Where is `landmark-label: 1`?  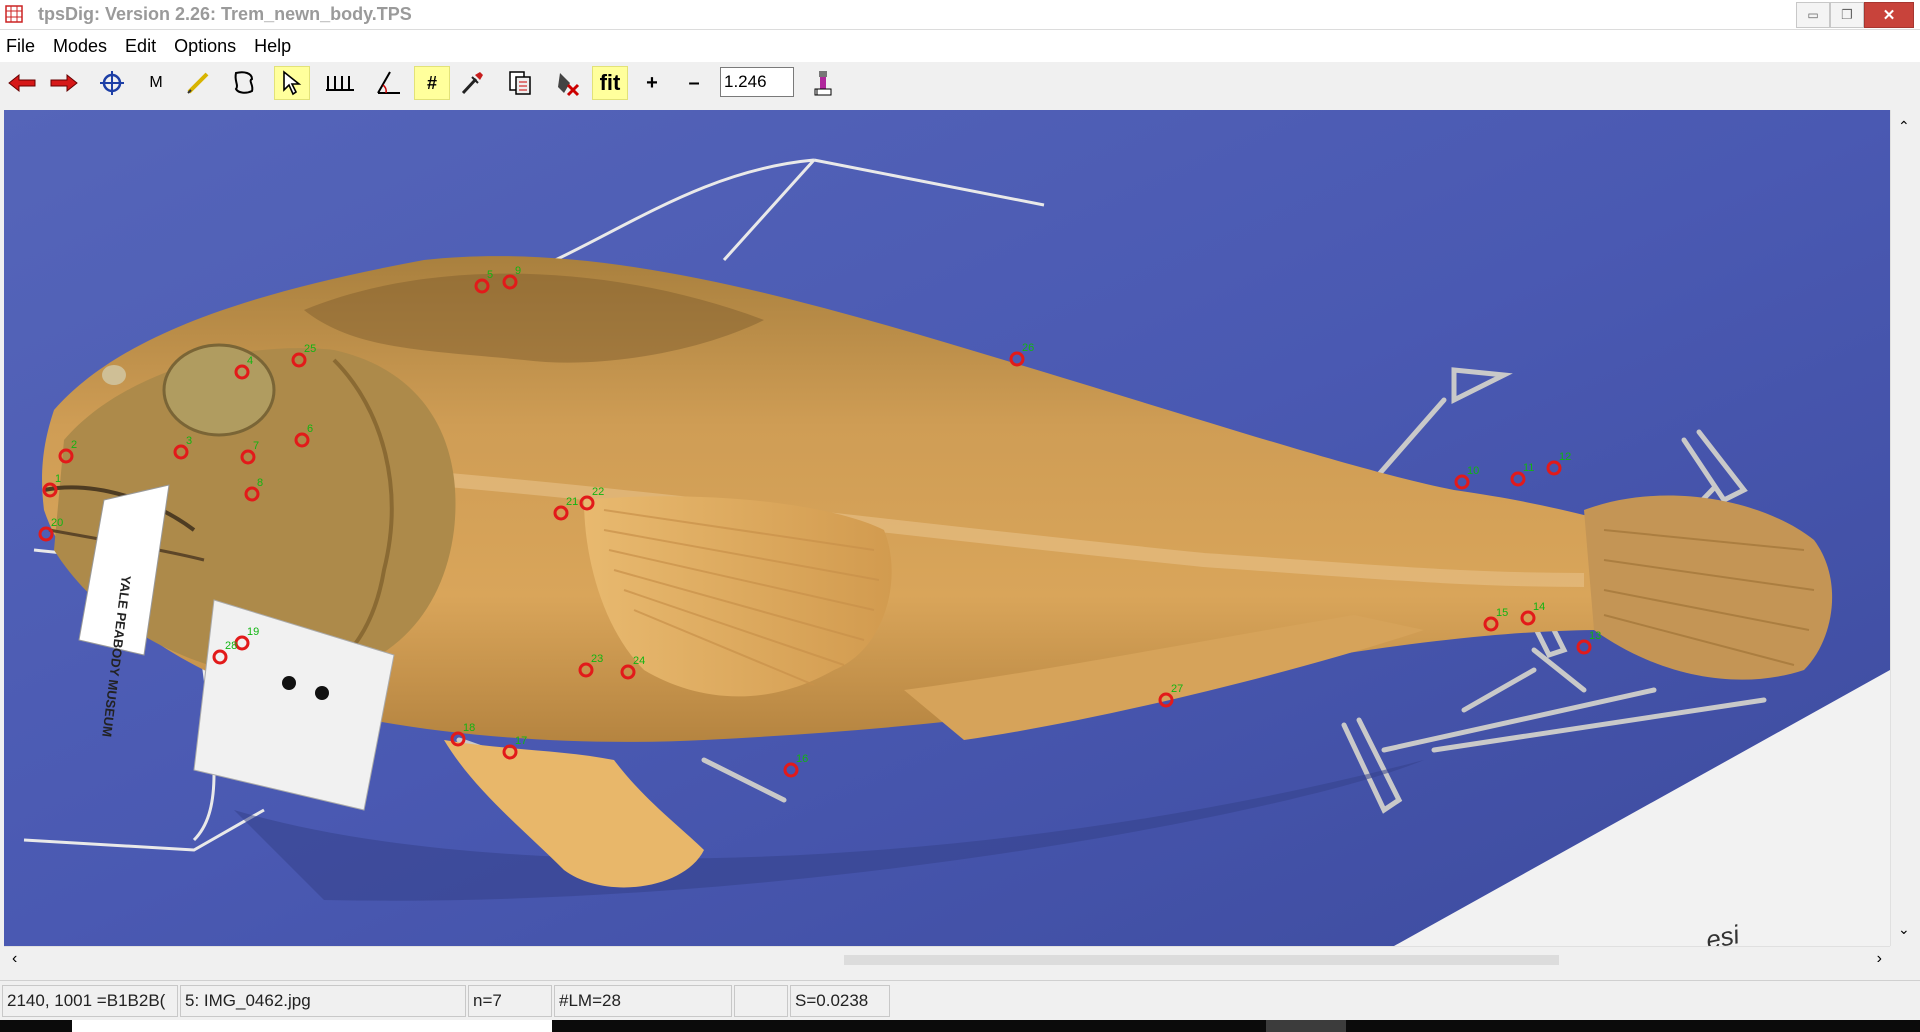 landmark-label: 1 is located at coordinates (58, 479).